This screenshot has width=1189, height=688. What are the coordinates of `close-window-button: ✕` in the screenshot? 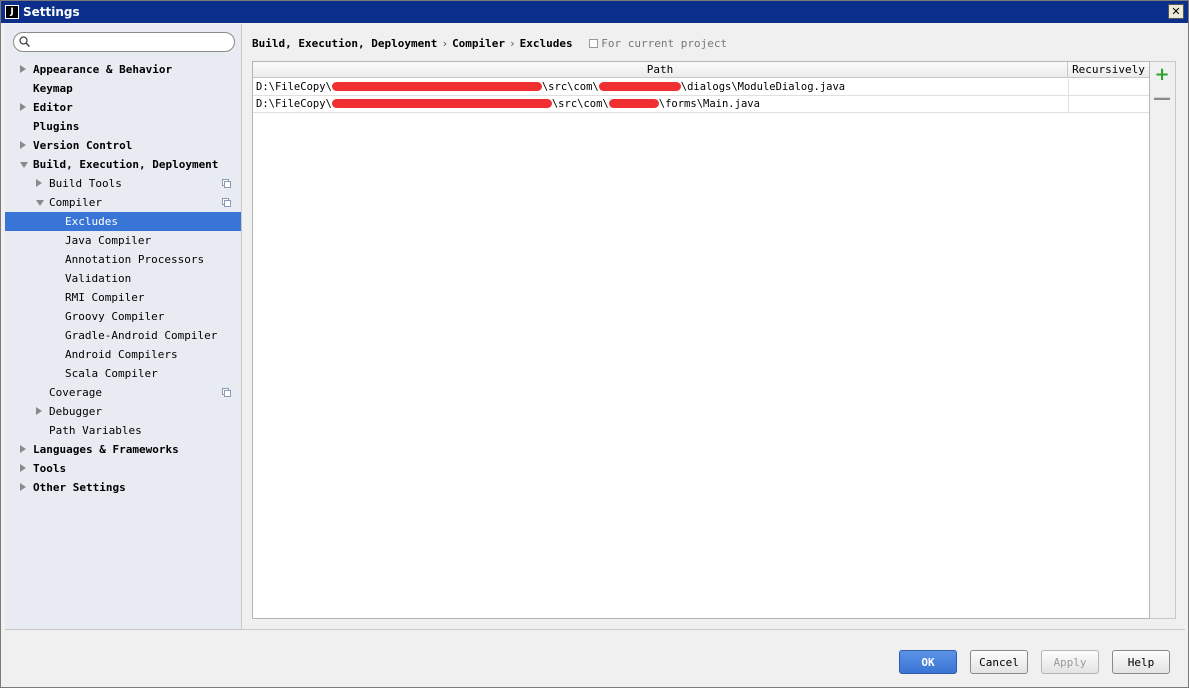 It's located at (1176, 11).